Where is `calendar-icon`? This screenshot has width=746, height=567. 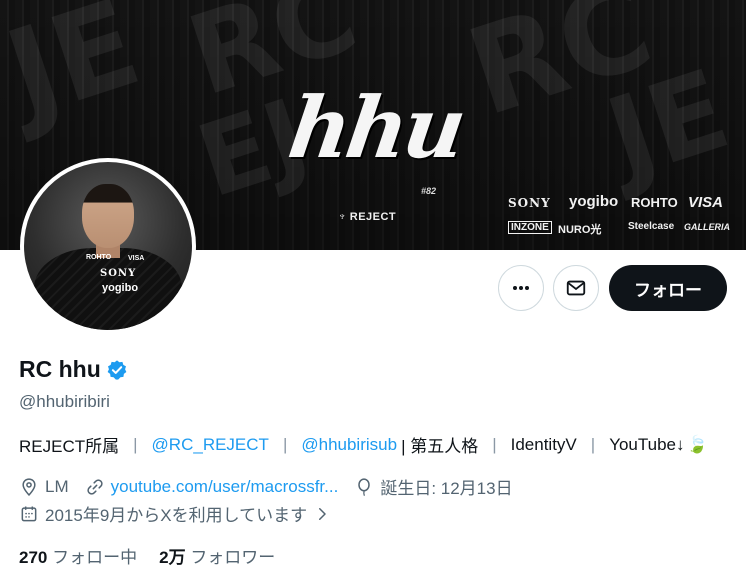 calendar-icon is located at coordinates (29, 513).